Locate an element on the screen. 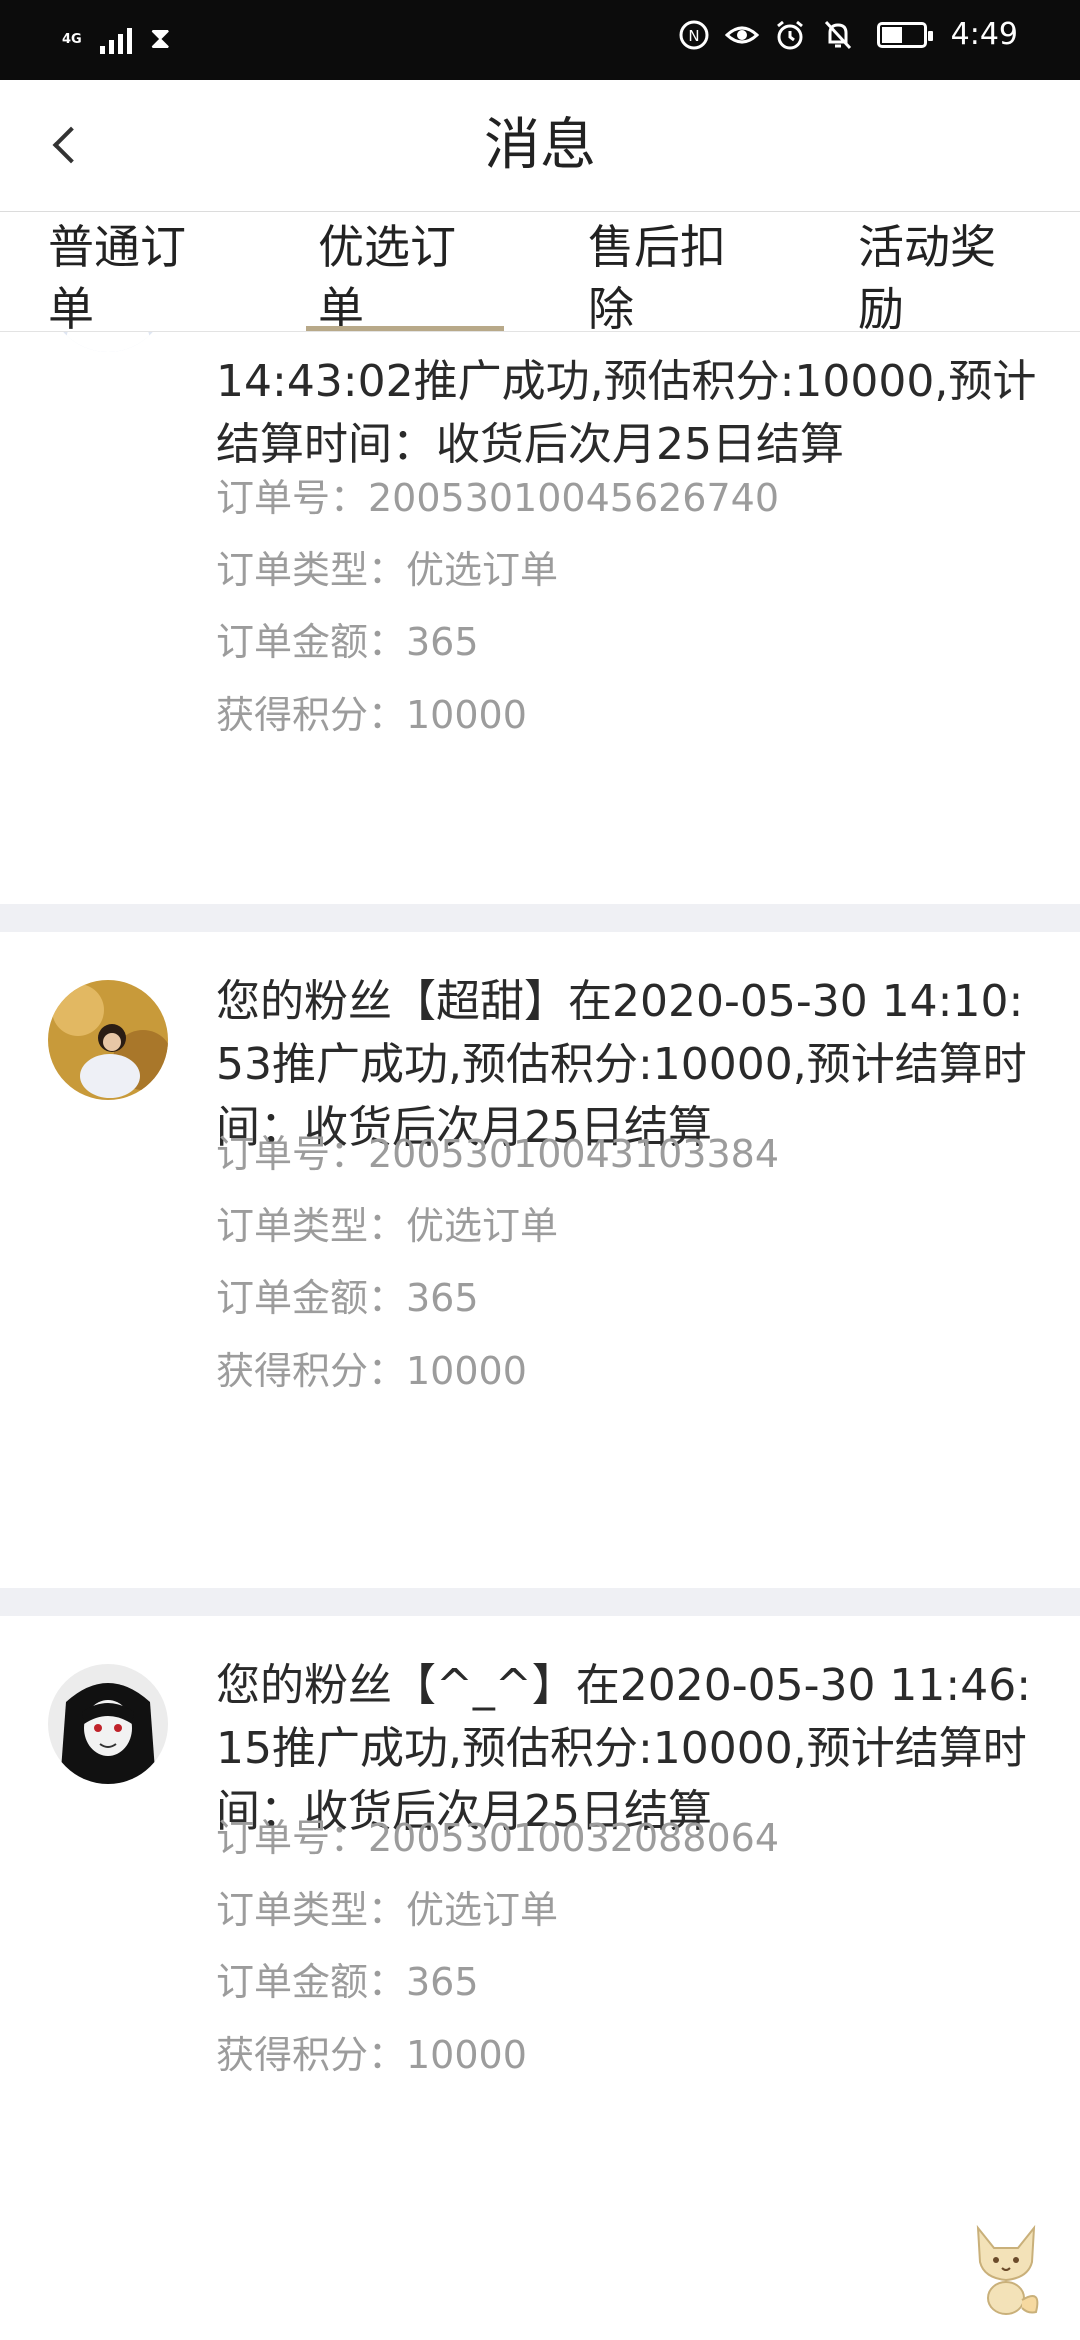 The height and width of the screenshot is (2340, 1080). status-bar: 4G ⧗ N 4:49 is located at coordinates (540, 40).